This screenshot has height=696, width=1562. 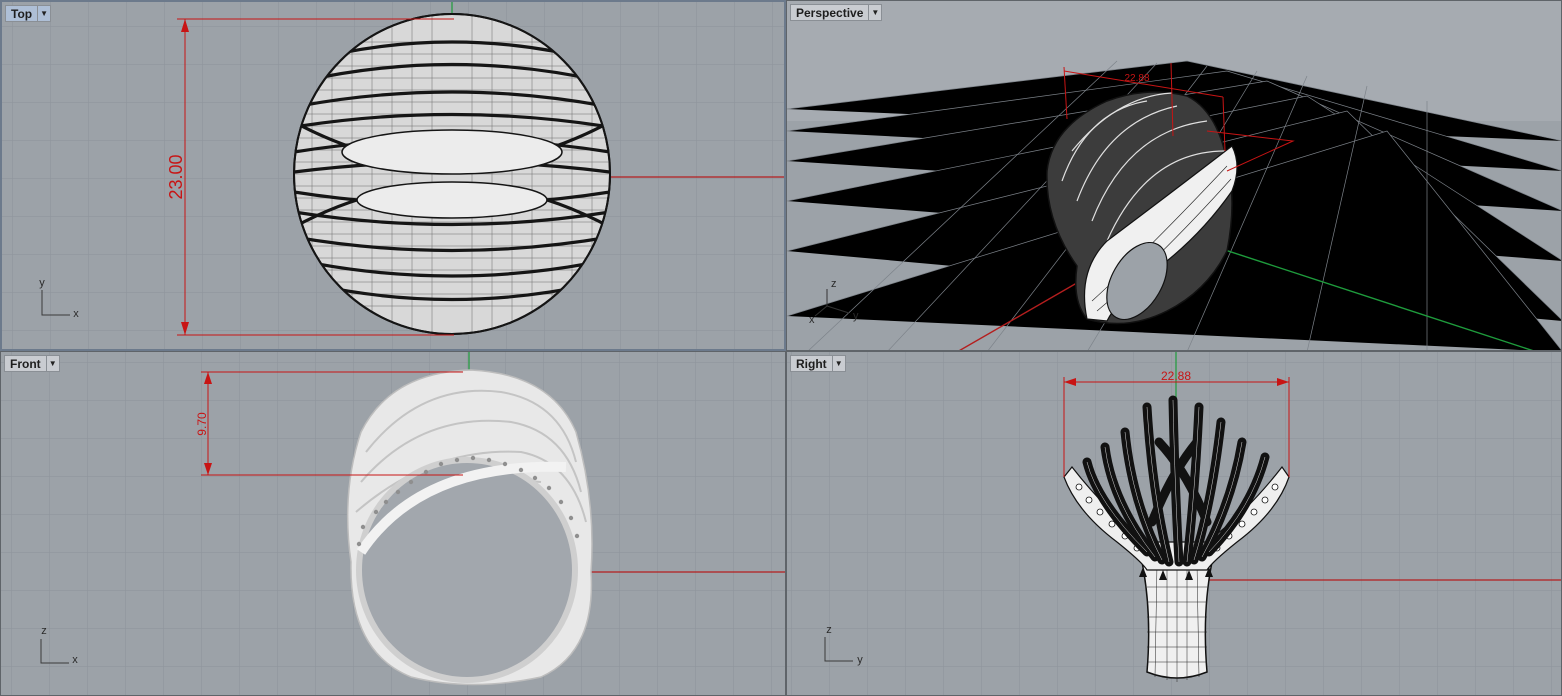 What do you see at coordinates (811, 363) in the screenshot?
I see `viewport-title: Right` at bounding box center [811, 363].